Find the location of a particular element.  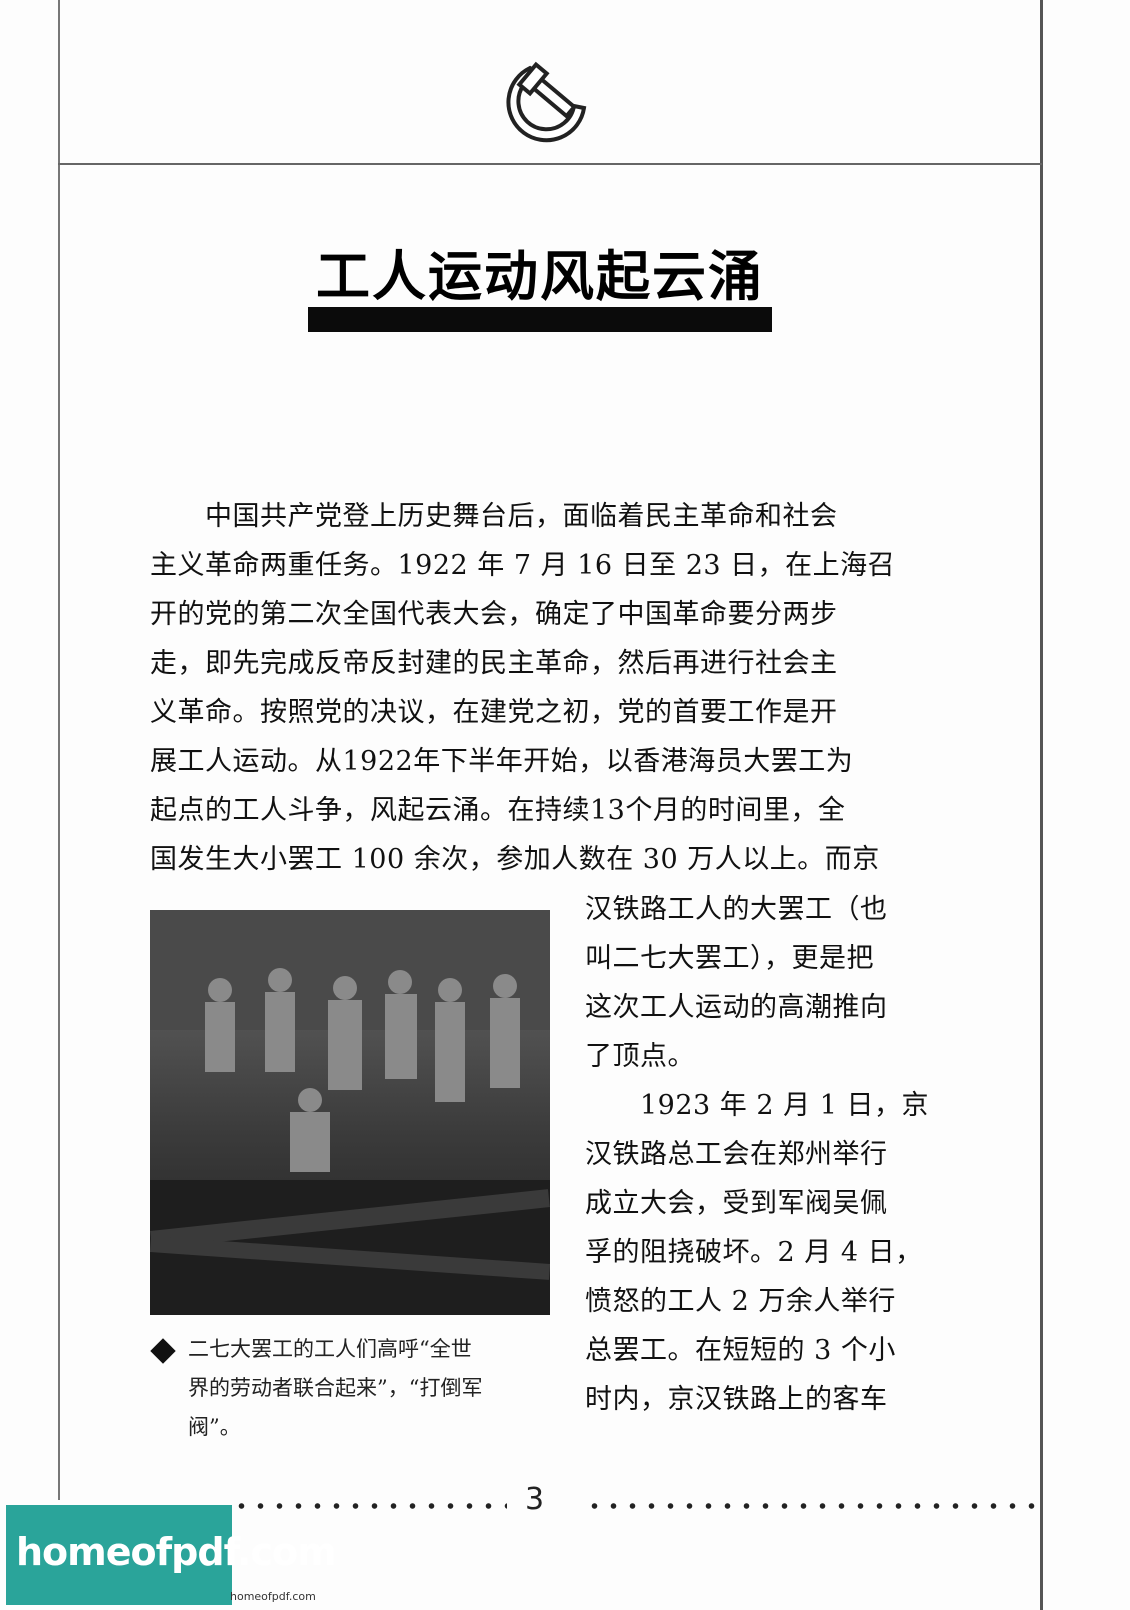

caption-line: 二七大罢工的工人们高呼“全世 is located at coordinates (350, 1349).